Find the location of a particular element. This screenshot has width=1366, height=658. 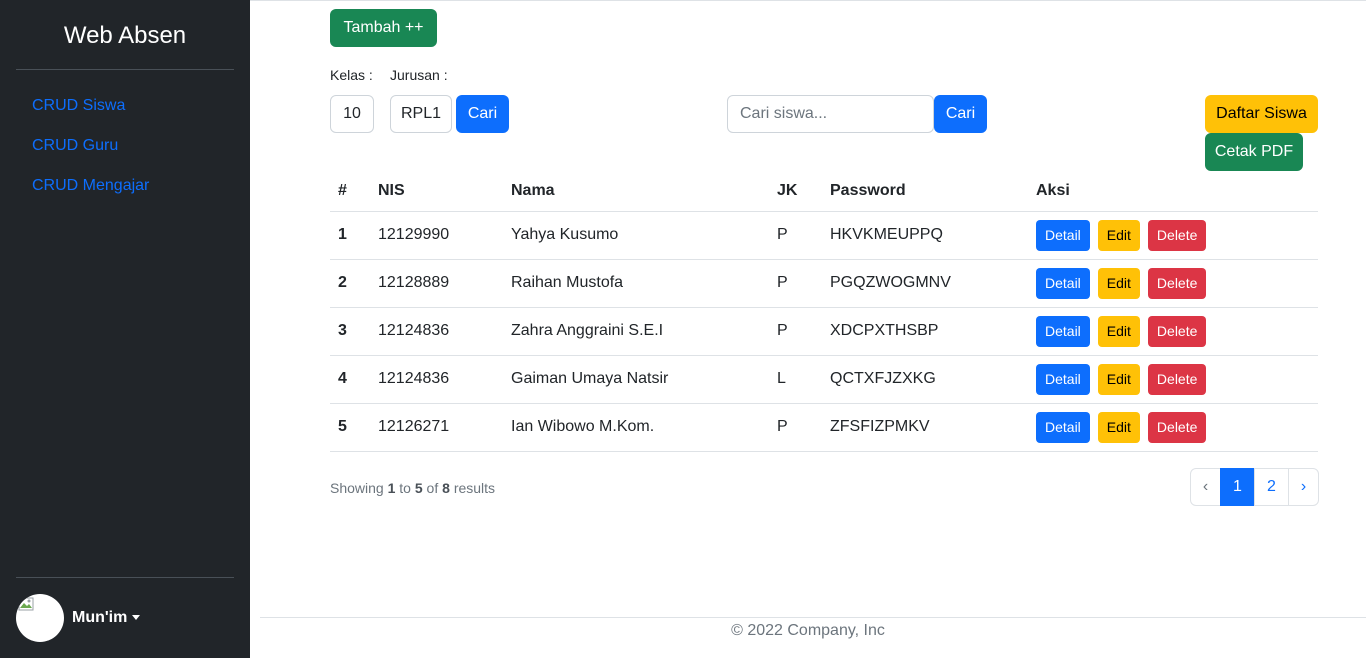

row-password: XDCPXTHSBP is located at coordinates (925, 331).